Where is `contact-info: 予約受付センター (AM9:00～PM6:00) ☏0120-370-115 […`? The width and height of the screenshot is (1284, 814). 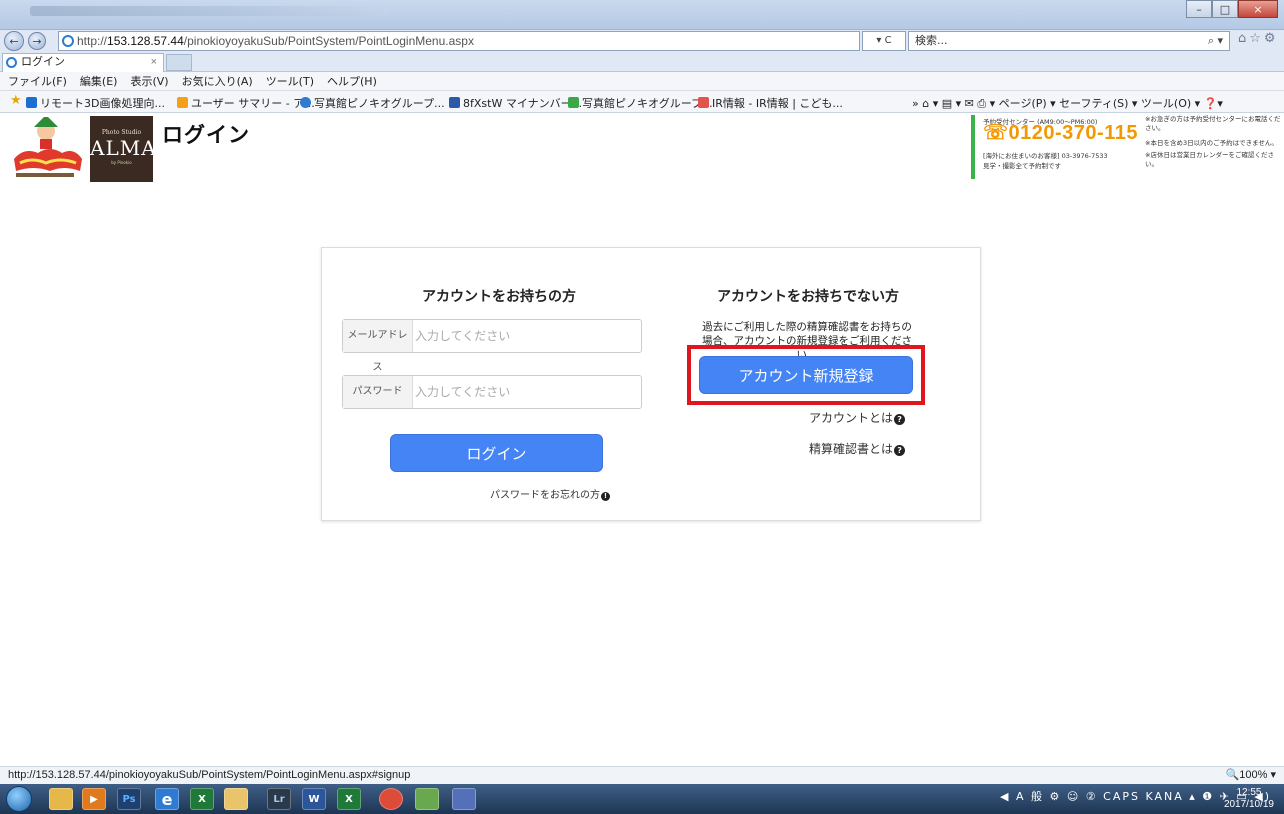 contact-info: 予約受付センター (AM9:00～PM6:00) ☏0120-370-115 [… is located at coordinates (1127, 147).